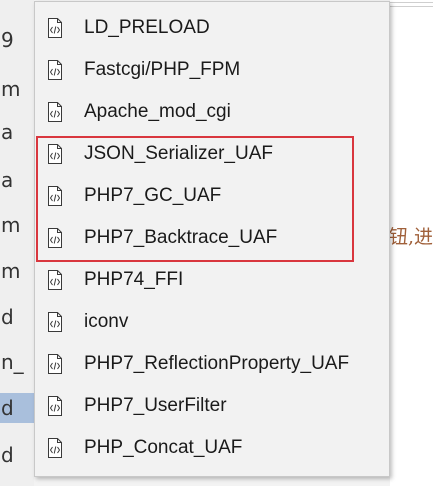 The width and height of the screenshot is (433, 486). Describe the element at coordinates (17, 362) in the screenshot. I see `background-list-item: n_` at that location.